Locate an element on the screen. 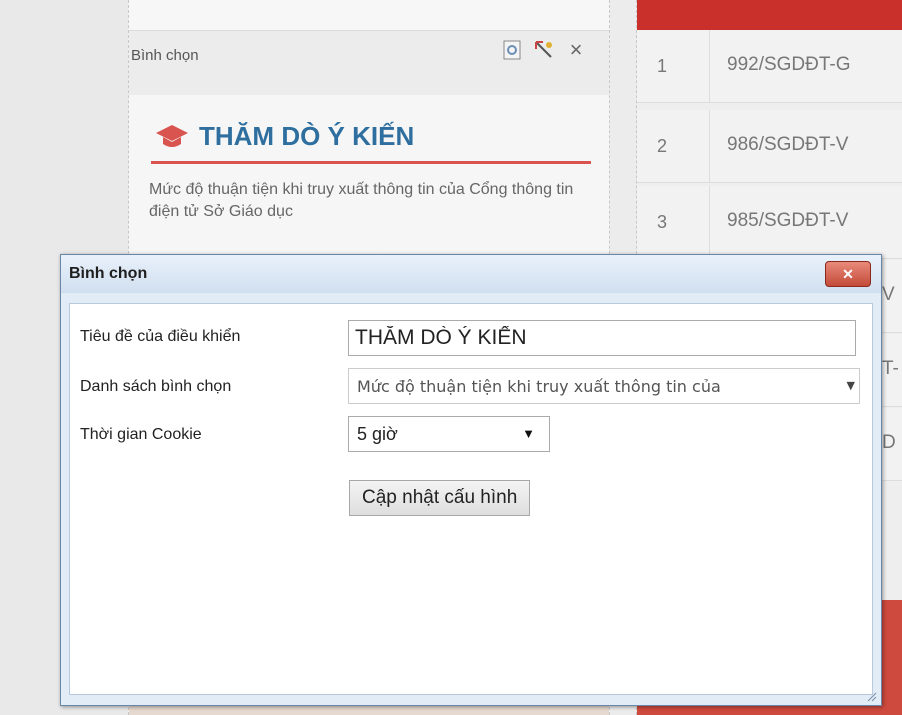  row-number: 2 is located at coordinates (662, 146).